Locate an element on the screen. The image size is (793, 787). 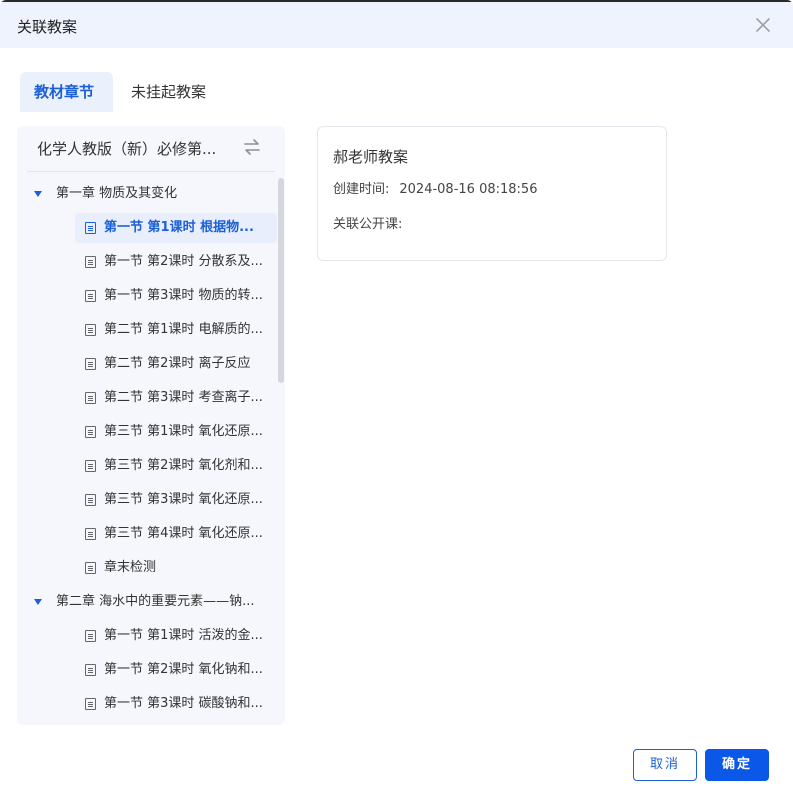
tree-item-label: 章末检测 is located at coordinates (130, 567).